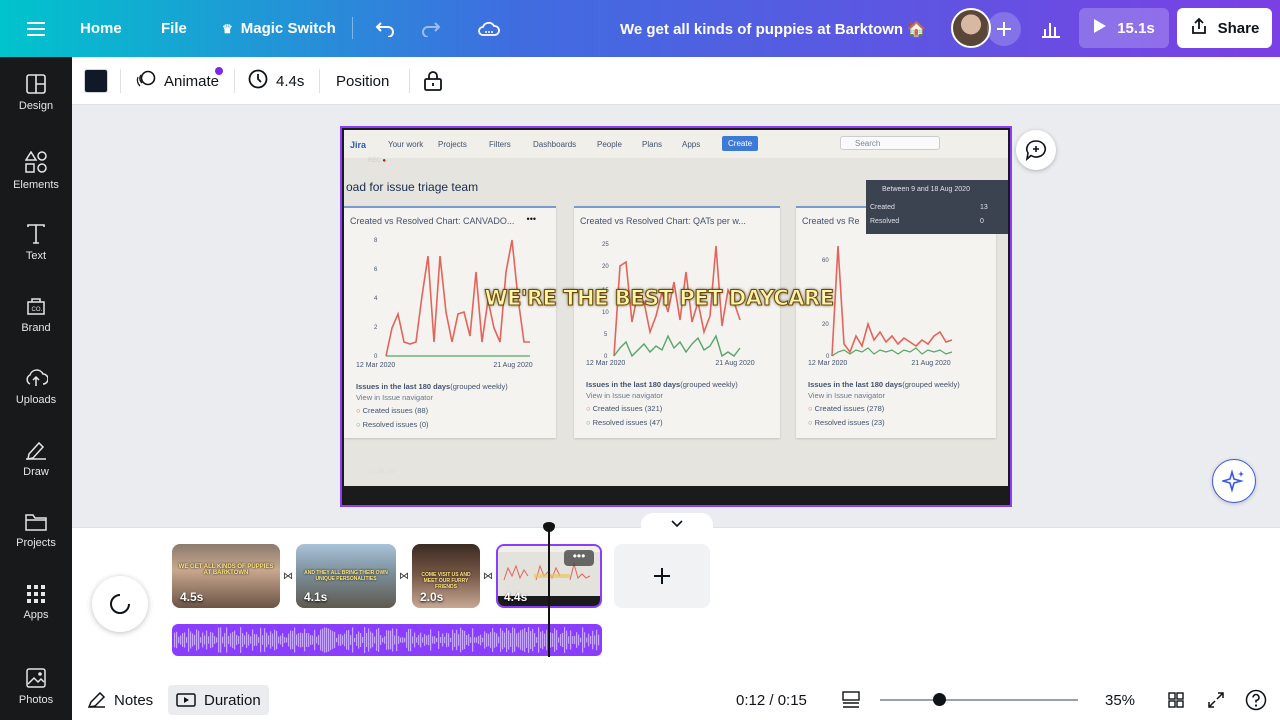 Image resolution: width=1280 pixels, height=720 pixels. What do you see at coordinates (446, 581) in the screenshot?
I see `clip-caption: COME VISIT US AND MEET OUR FURRY FRIENDS` at bounding box center [446, 581].